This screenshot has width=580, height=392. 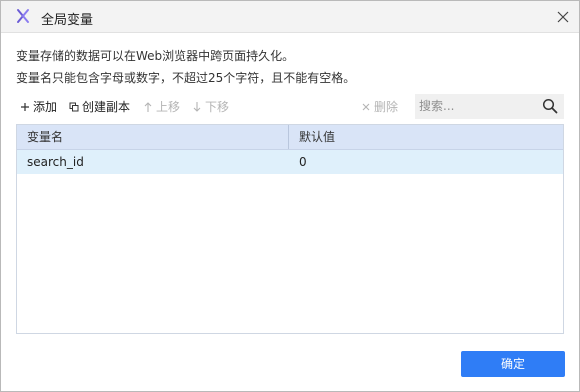 I want to click on dialog-title: 全局变量, so click(x=67, y=20).